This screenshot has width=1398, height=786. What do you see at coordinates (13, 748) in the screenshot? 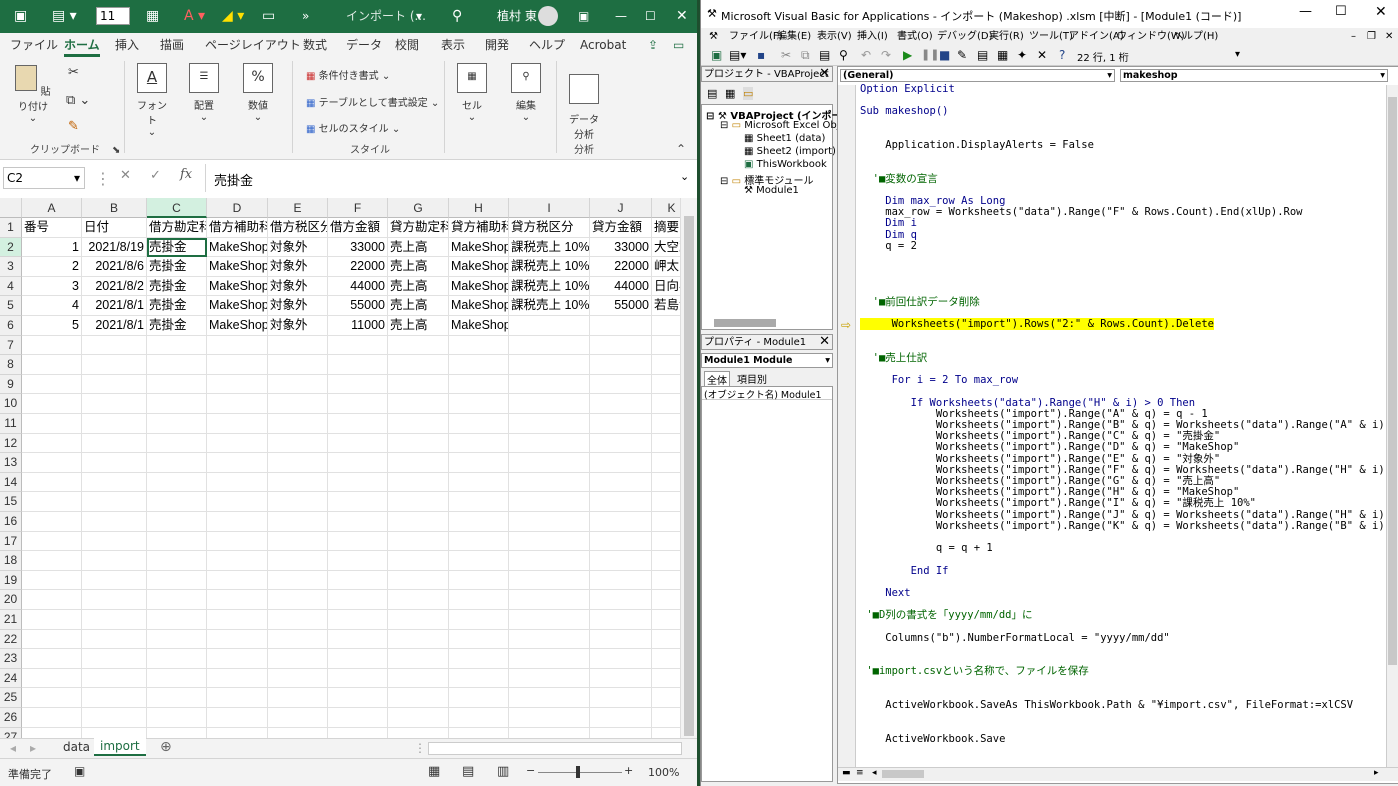
I see `prev-sheet-icon: ◂` at bounding box center [13, 748].